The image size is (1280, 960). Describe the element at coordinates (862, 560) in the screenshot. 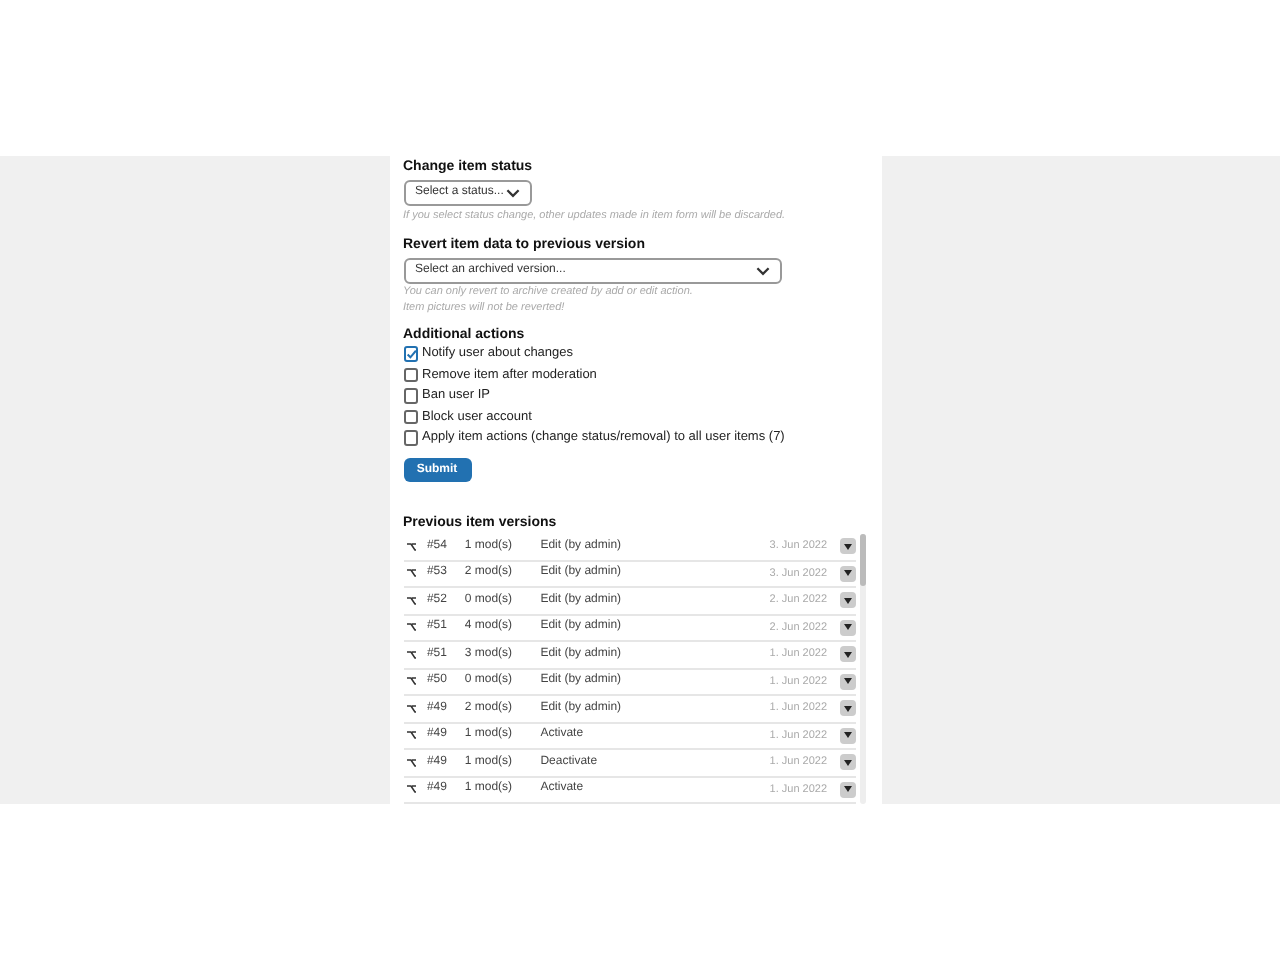

I see `scrollbar-thumb` at that location.